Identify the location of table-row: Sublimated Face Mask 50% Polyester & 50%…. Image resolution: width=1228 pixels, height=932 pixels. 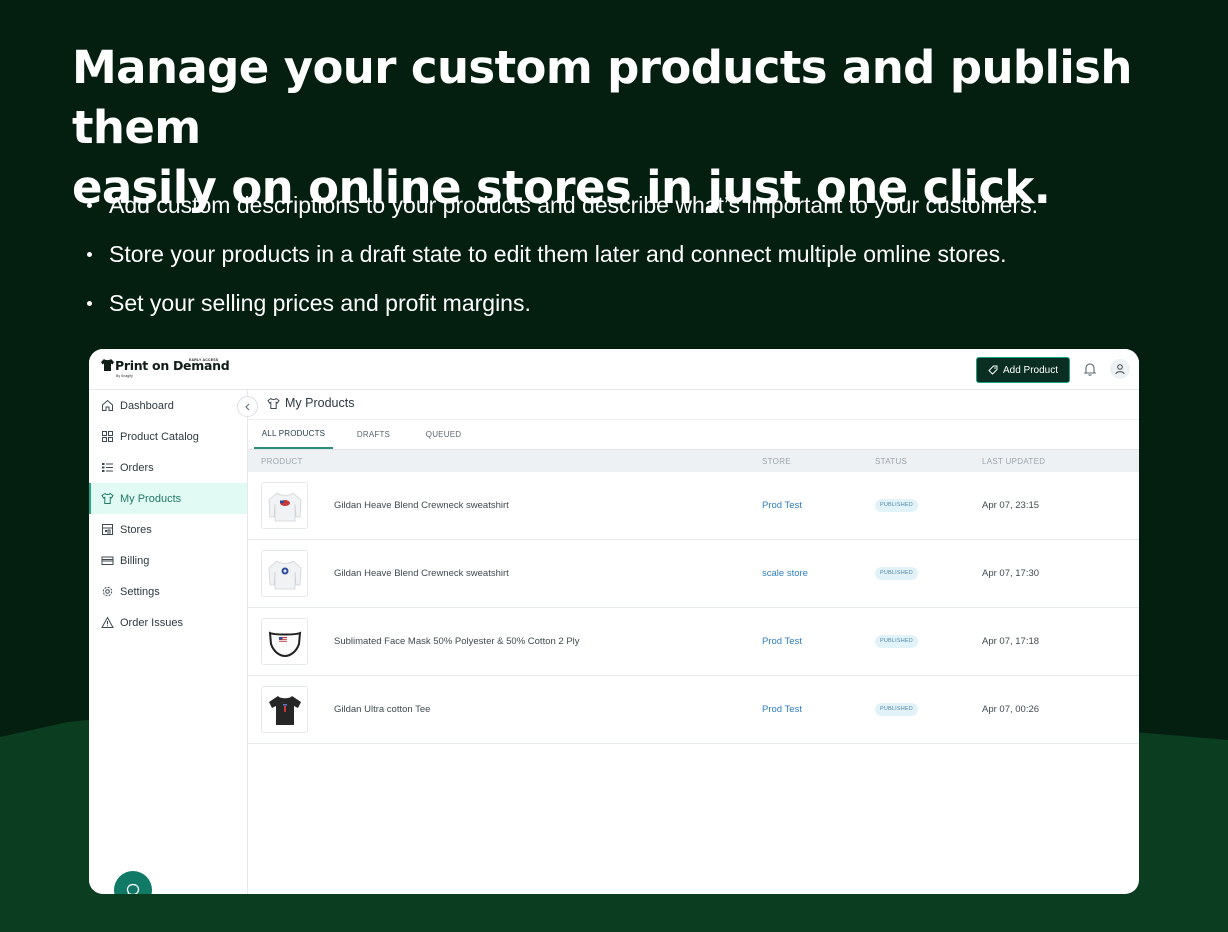
(693, 642).